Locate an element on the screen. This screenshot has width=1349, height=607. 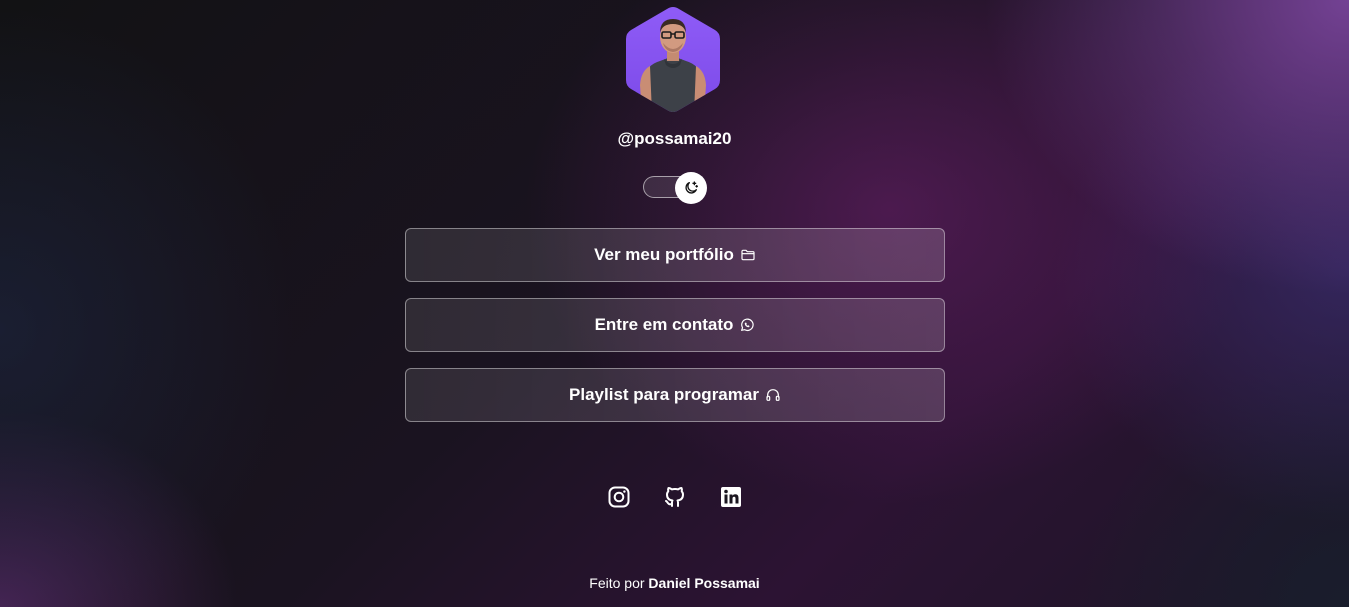
contact-link-button: Entre em contato is located at coordinates (675, 325).